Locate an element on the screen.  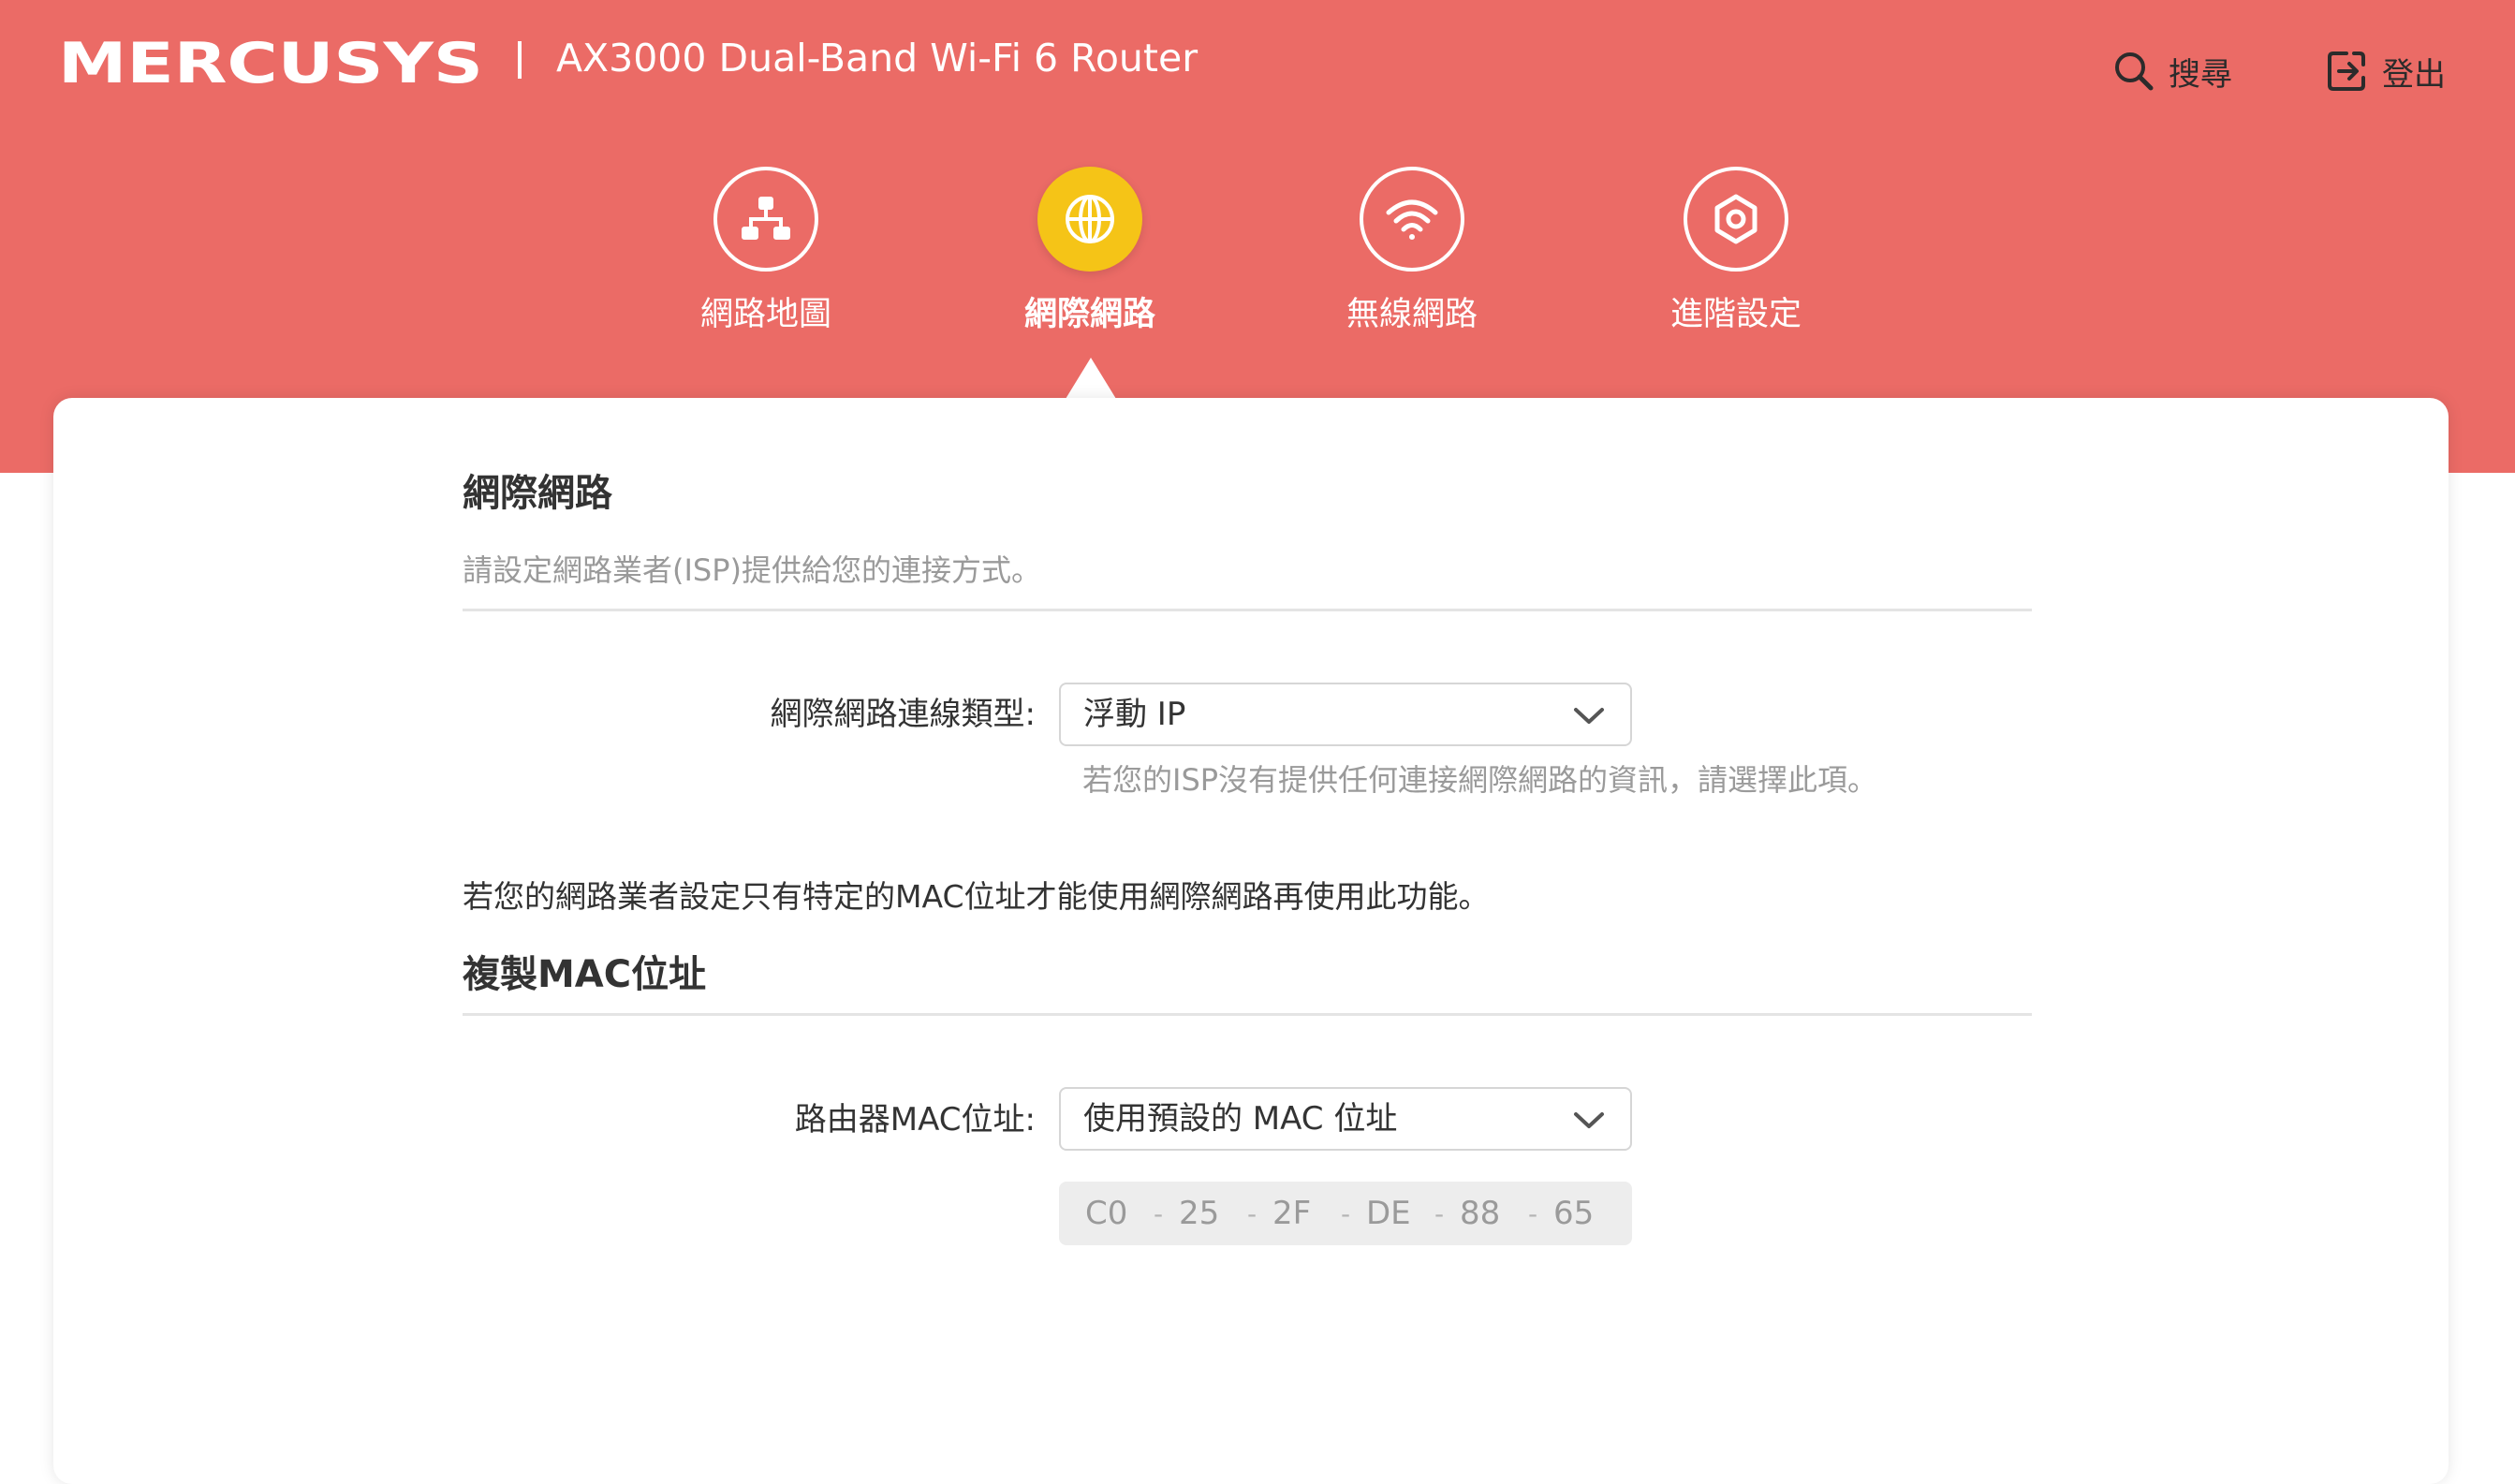
mac-clone-note: 若您的網路業者設定只有特定的MAC位址才能使用網際網路再使用此功能。 is located at coordinates (976, 896).